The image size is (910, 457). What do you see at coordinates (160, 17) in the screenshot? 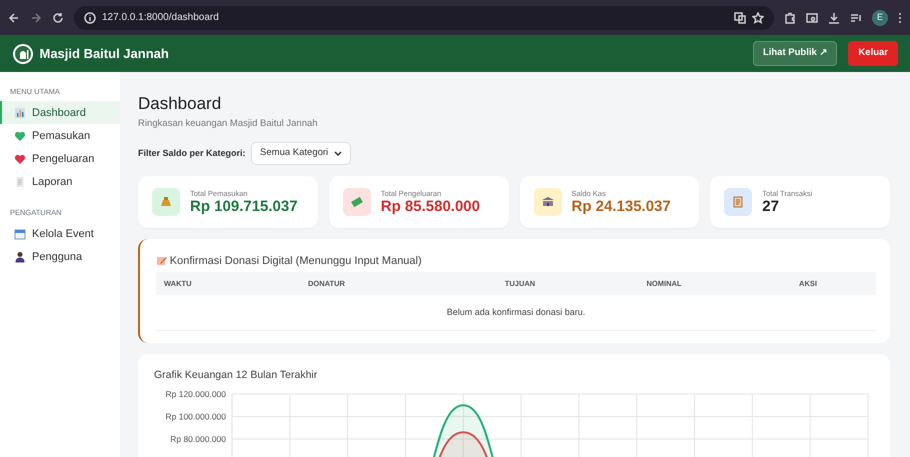
I see `address-bar: 127.0.0.1:8000/dashboard` at bounding box center [160, 17].